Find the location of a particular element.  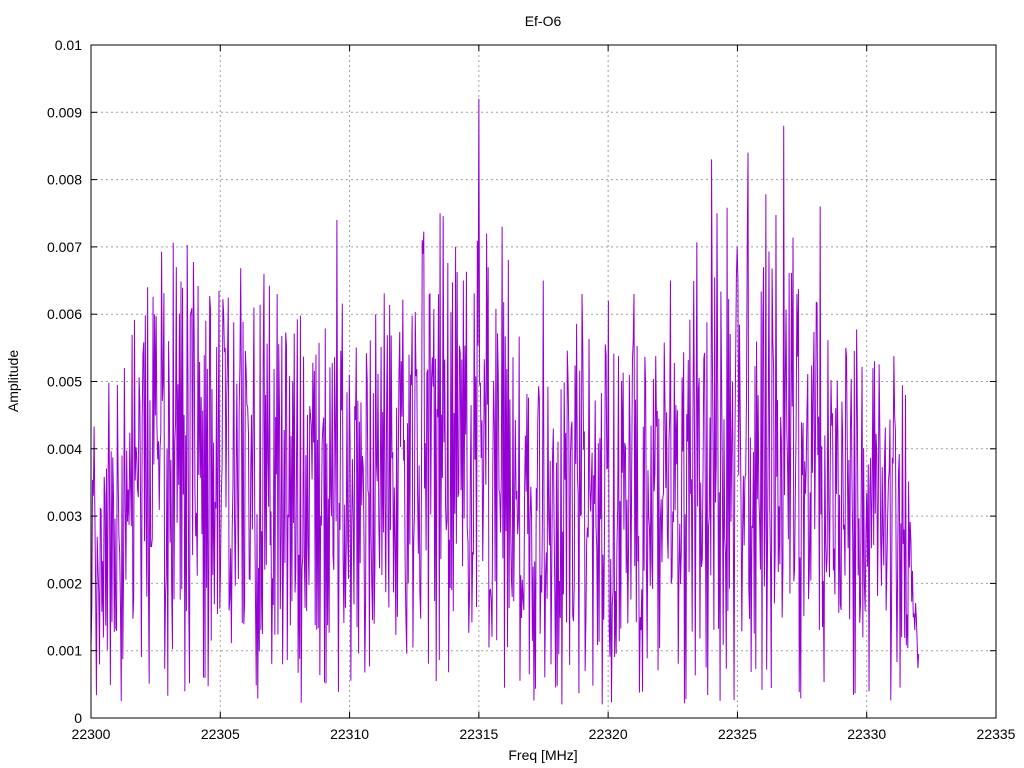

x-tick-label: 22335 is located at coordinates (996, 734).